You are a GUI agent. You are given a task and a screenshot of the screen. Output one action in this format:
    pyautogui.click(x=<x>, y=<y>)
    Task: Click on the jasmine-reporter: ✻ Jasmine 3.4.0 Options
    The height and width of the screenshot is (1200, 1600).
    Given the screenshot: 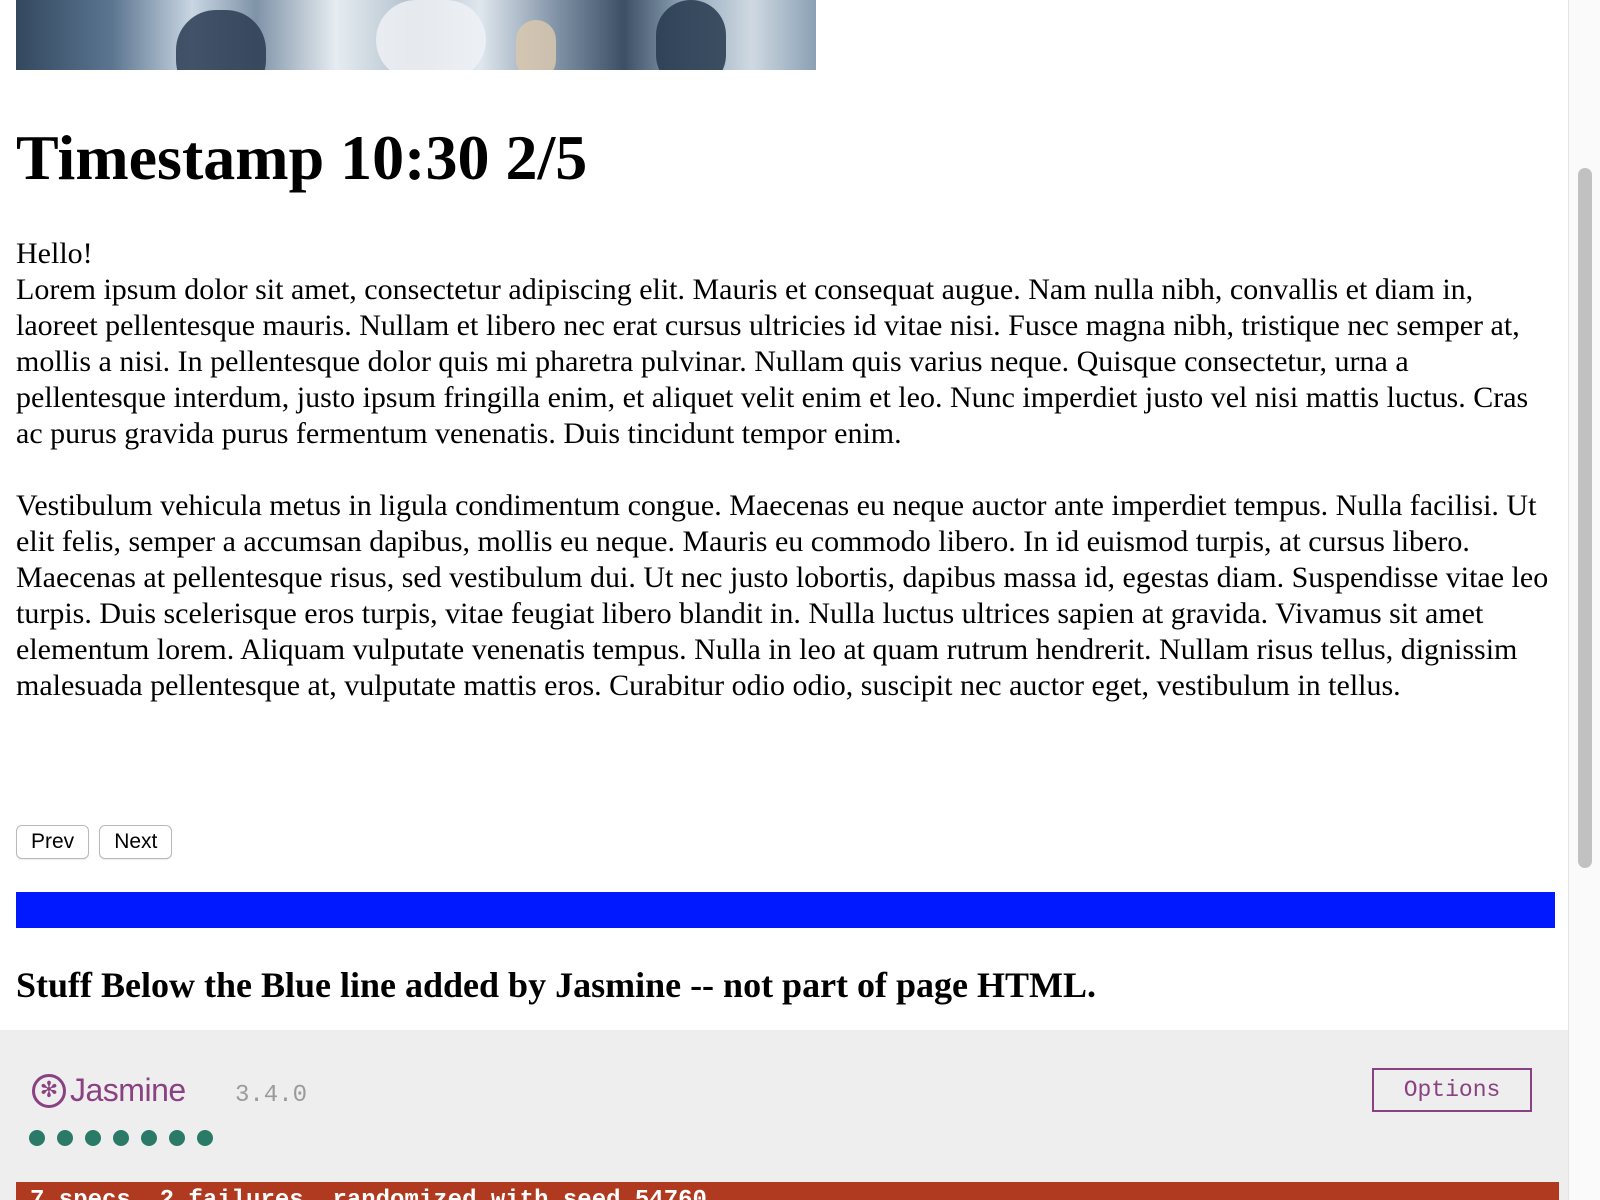 What is the action you would take?
    pyautogui.click(x=784, y=1115)
    